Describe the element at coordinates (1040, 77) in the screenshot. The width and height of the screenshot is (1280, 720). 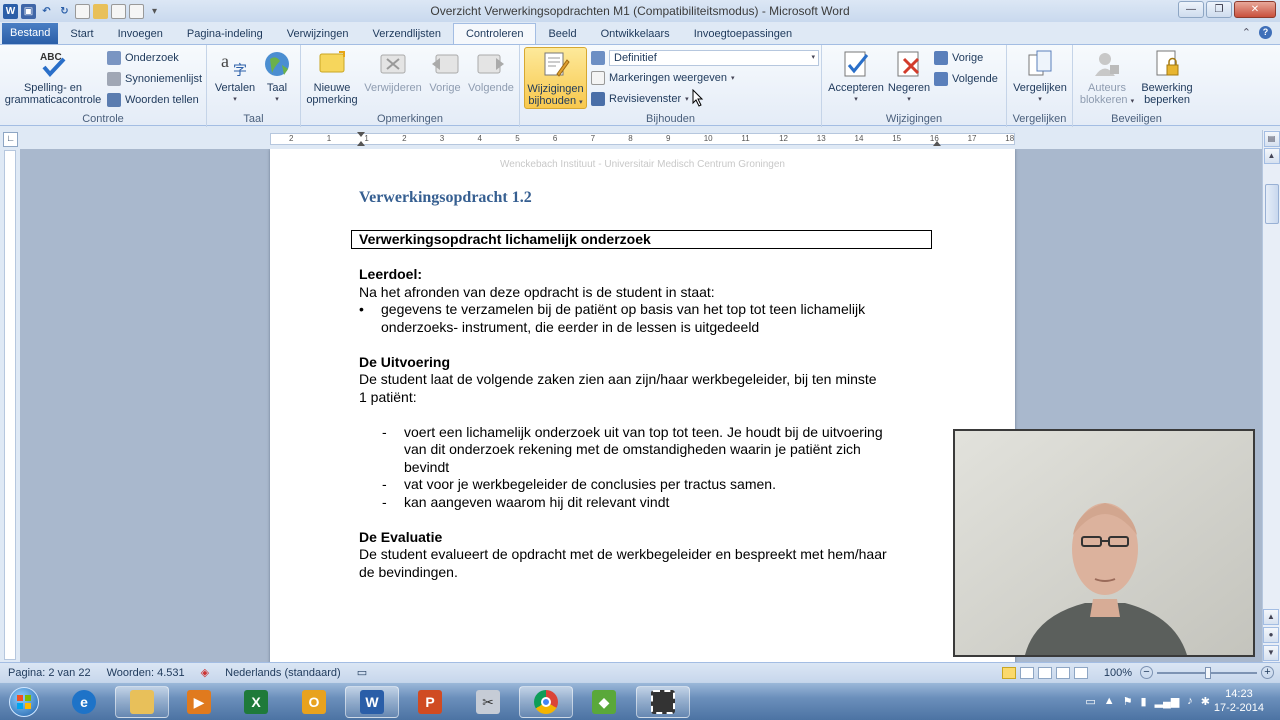
I see `vergelijken-button: Vergelijken ▾` at that location.